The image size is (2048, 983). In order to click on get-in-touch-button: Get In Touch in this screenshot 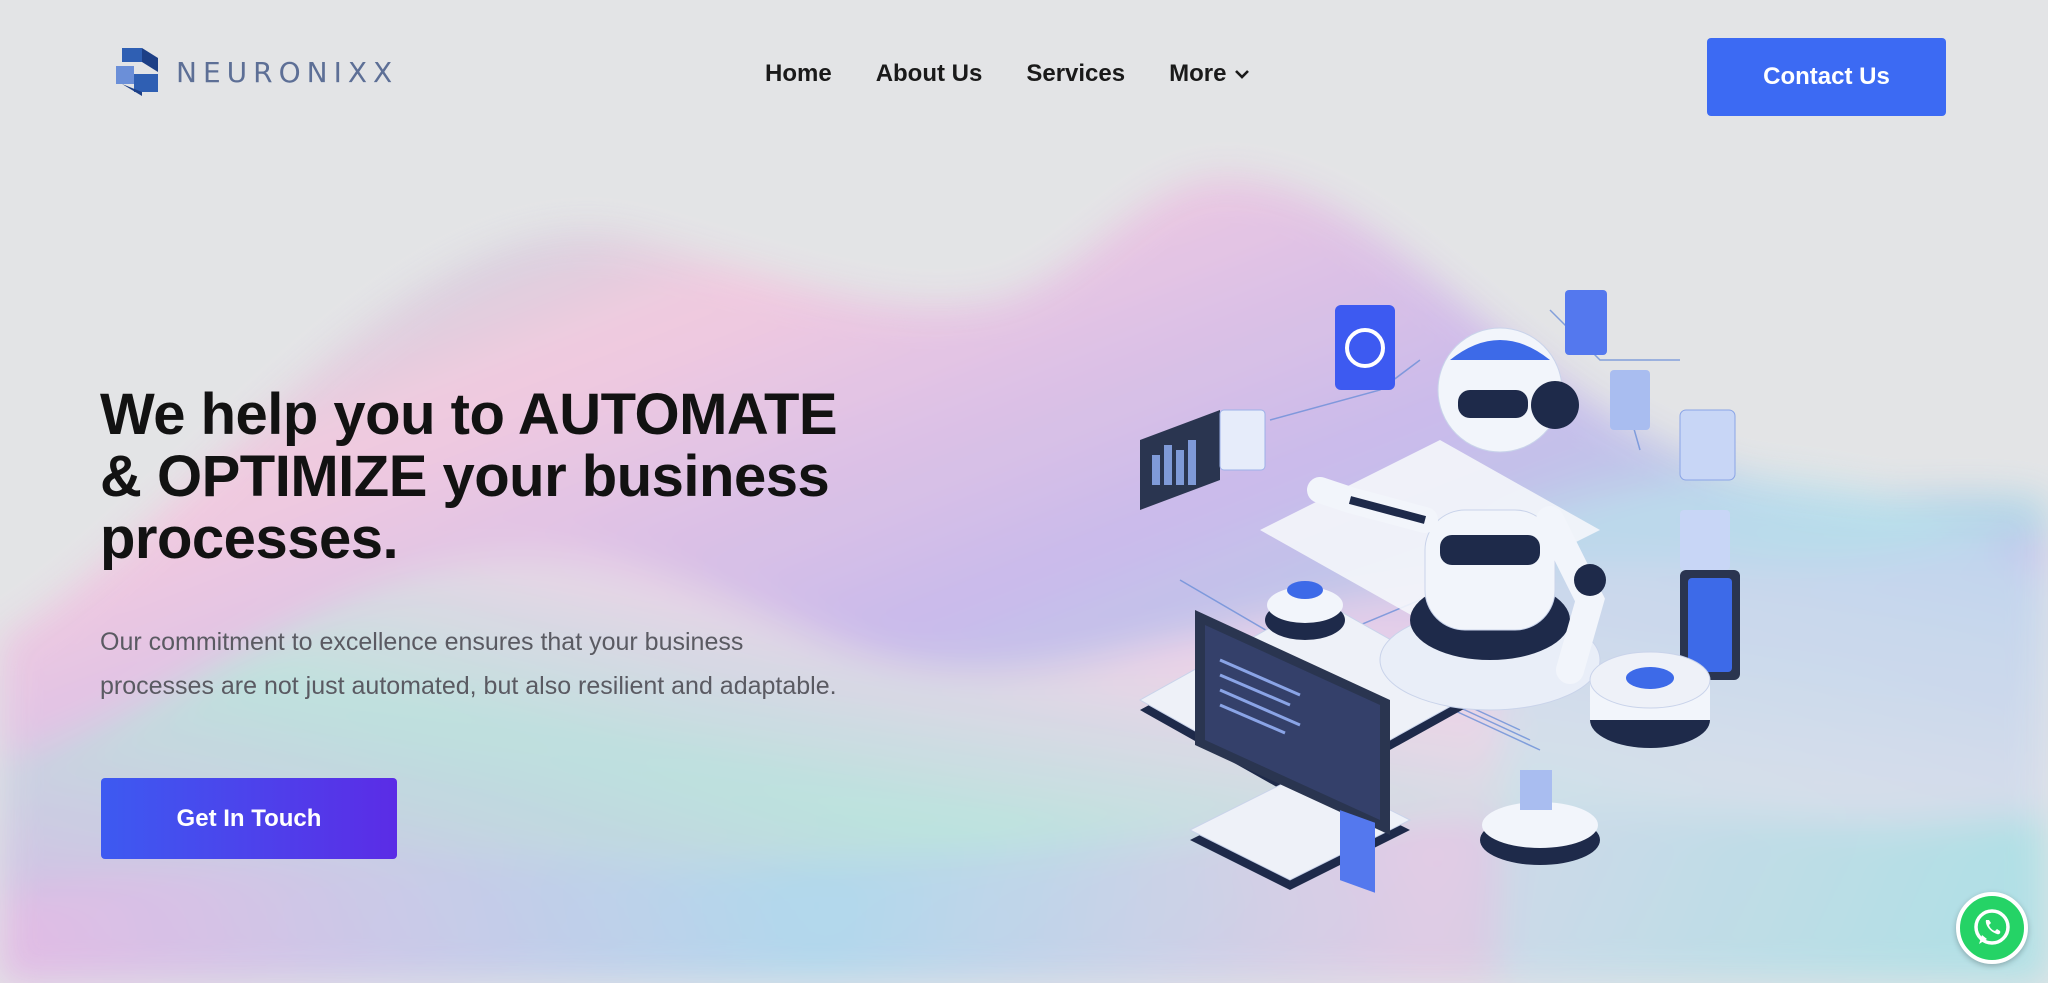, I will do `click(249, 818)`.